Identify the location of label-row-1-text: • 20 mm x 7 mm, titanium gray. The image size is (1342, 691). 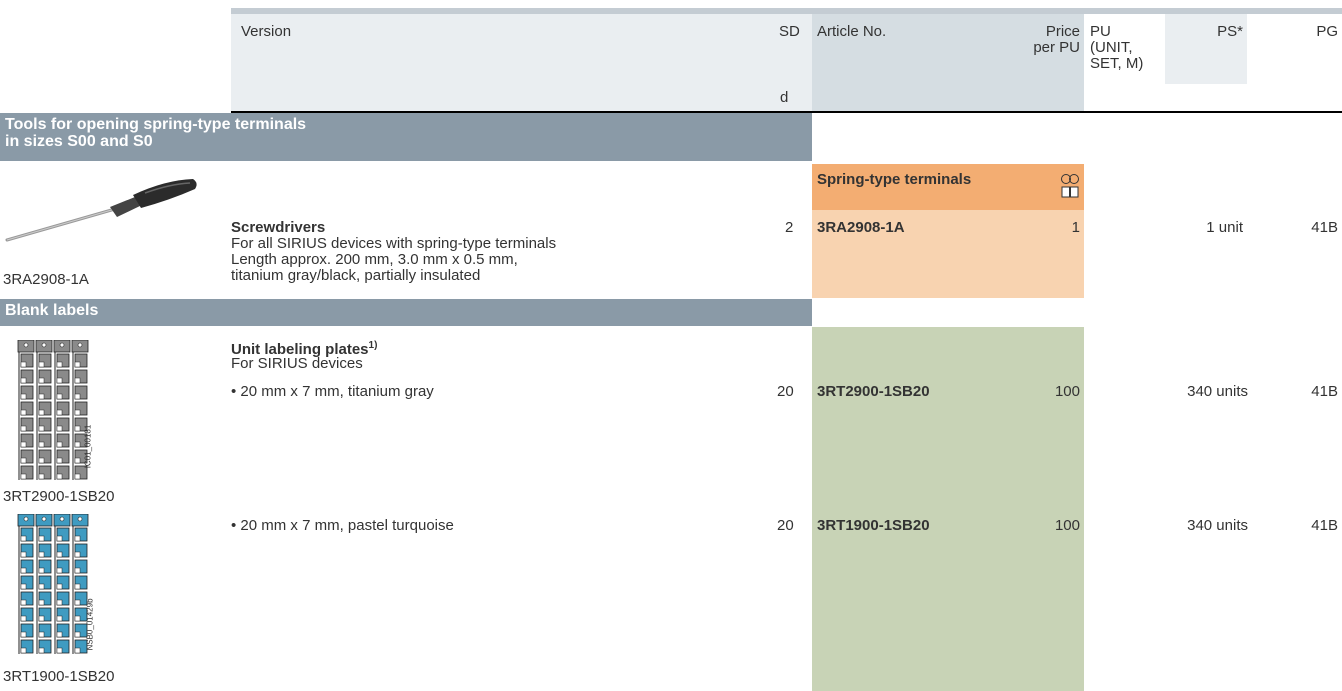
(332, 391).